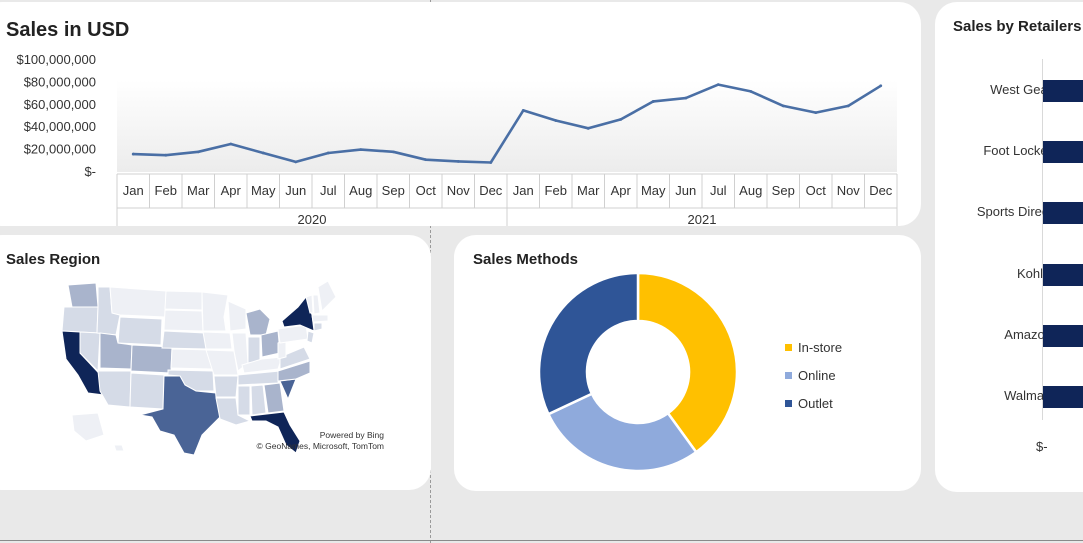 This screenshot has height=543, width=1083. Describe the element at coordinates (140, 331) in the screenshot. I see `map-state-wy` at that location.